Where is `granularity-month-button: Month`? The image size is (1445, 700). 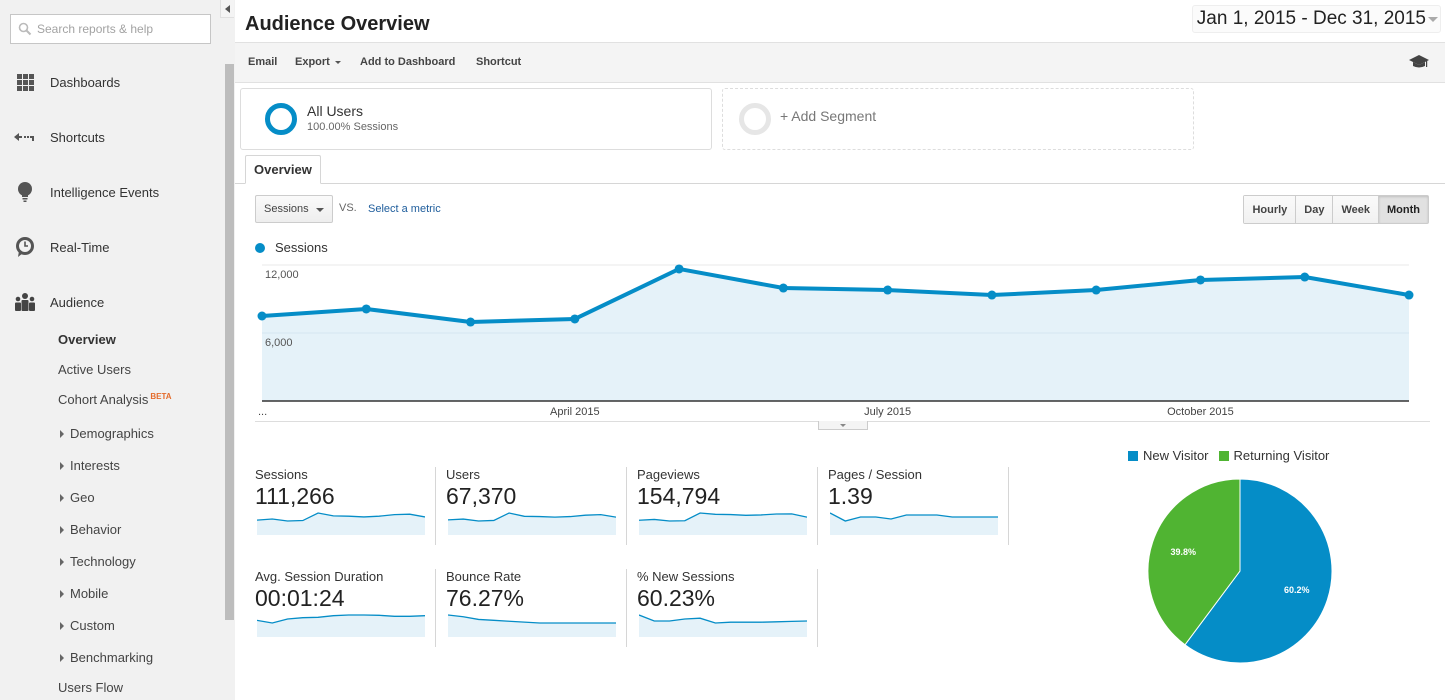
granularity-month-button: Month is located at coordinates (1403, 209).